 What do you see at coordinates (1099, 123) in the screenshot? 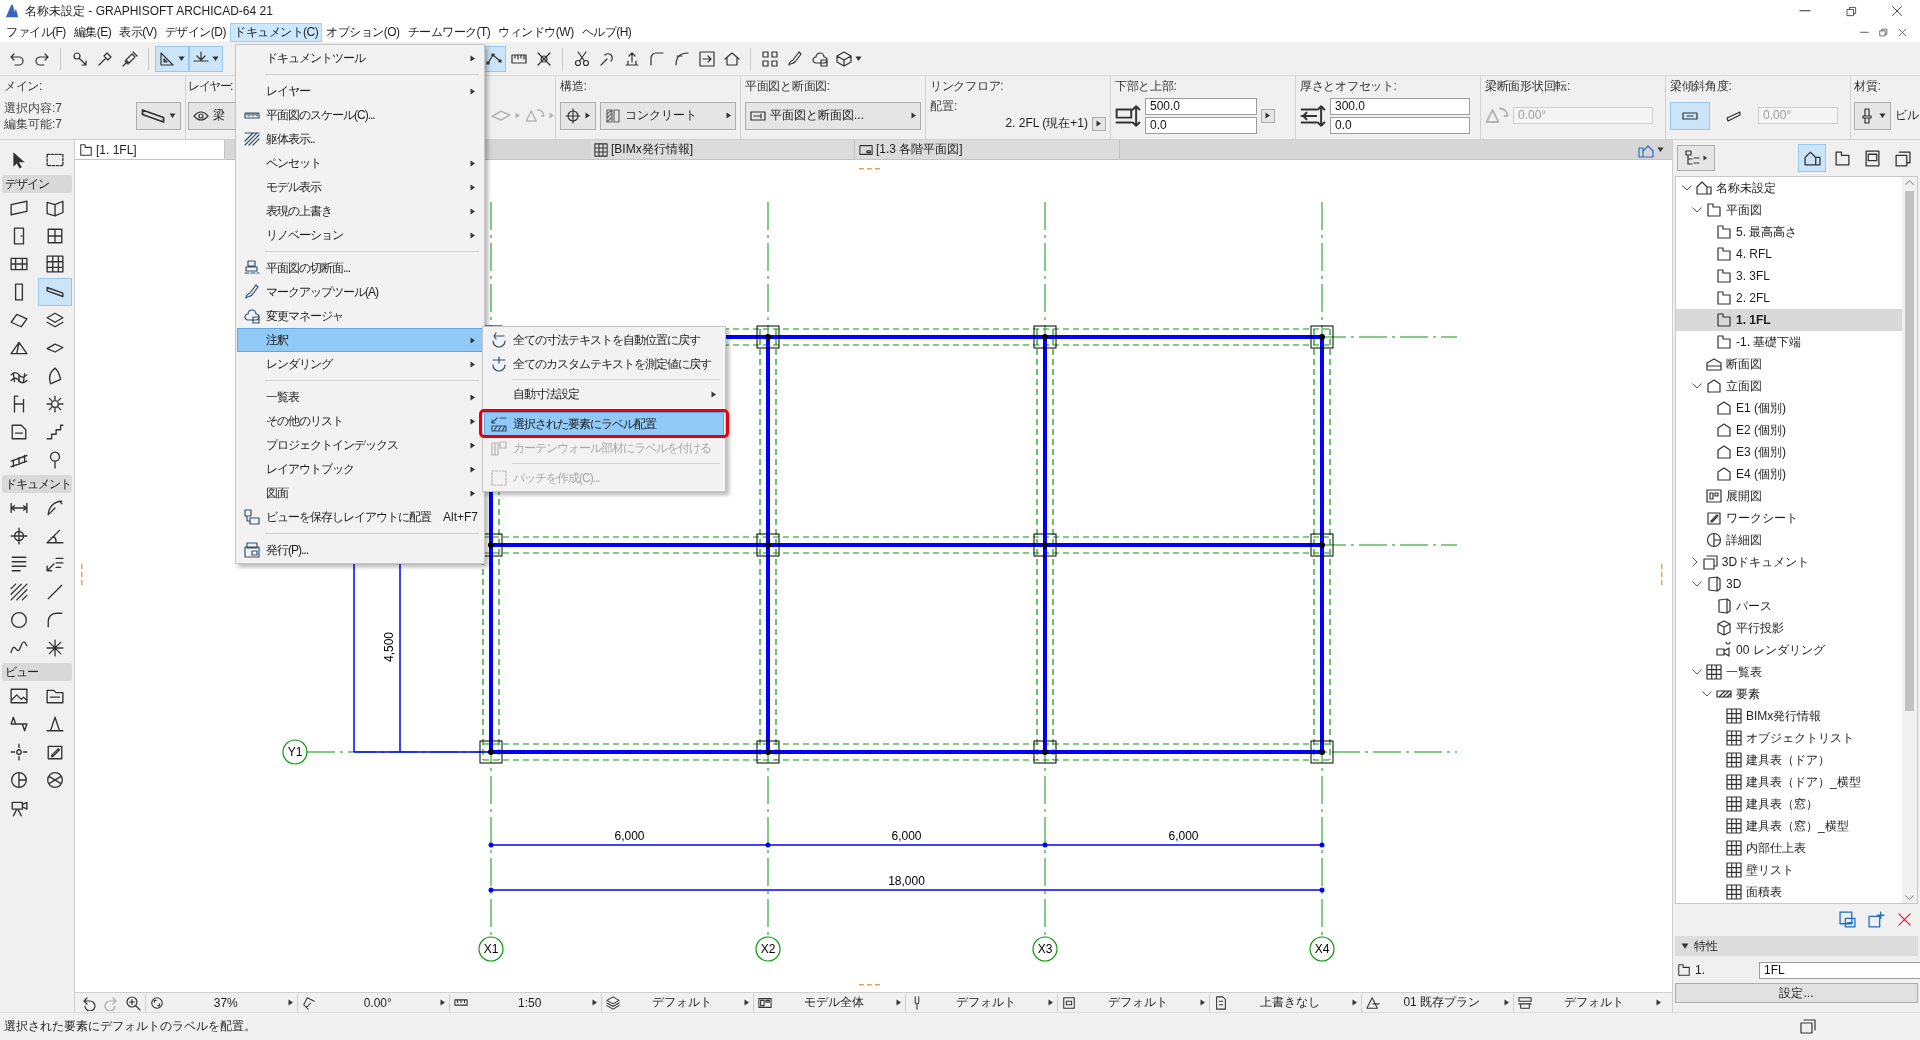
I see `link-floor-button` at bounding box center [1099, 123].